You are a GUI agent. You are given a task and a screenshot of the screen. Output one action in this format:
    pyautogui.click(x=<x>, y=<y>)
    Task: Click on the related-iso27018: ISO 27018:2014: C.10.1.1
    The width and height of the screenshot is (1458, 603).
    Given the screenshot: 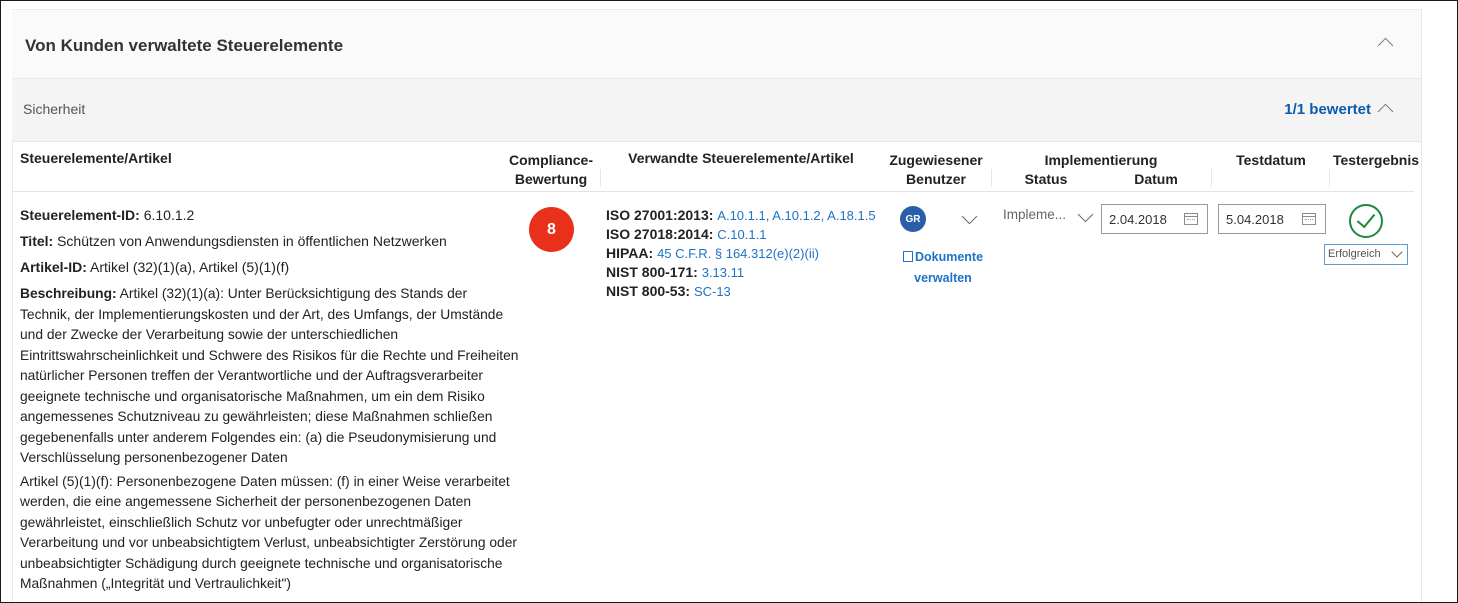 What is the action you would take?
    pyautogui.click(x=746, y=234)
    